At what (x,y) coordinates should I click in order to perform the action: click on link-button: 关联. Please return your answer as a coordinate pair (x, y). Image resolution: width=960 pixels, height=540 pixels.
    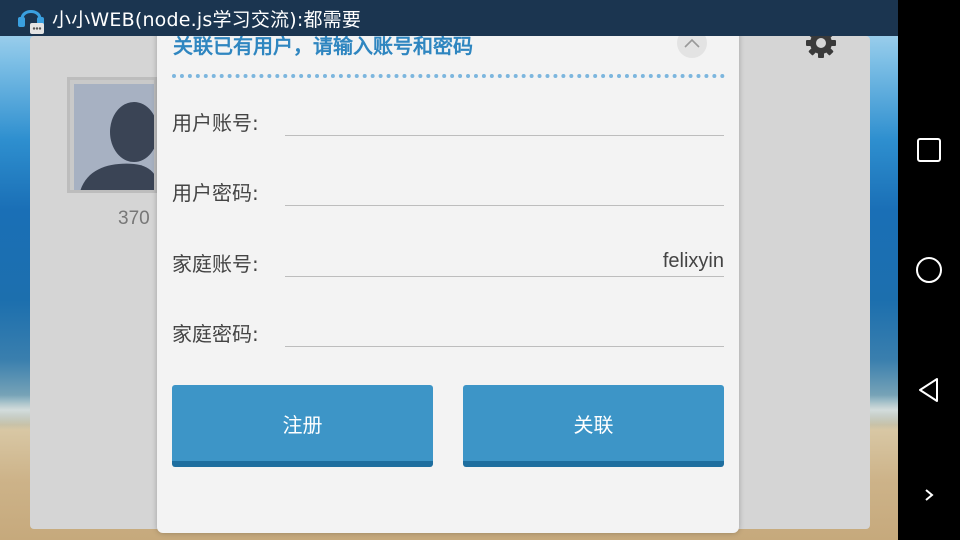
    Looking at the image, I should click on (593, 426).